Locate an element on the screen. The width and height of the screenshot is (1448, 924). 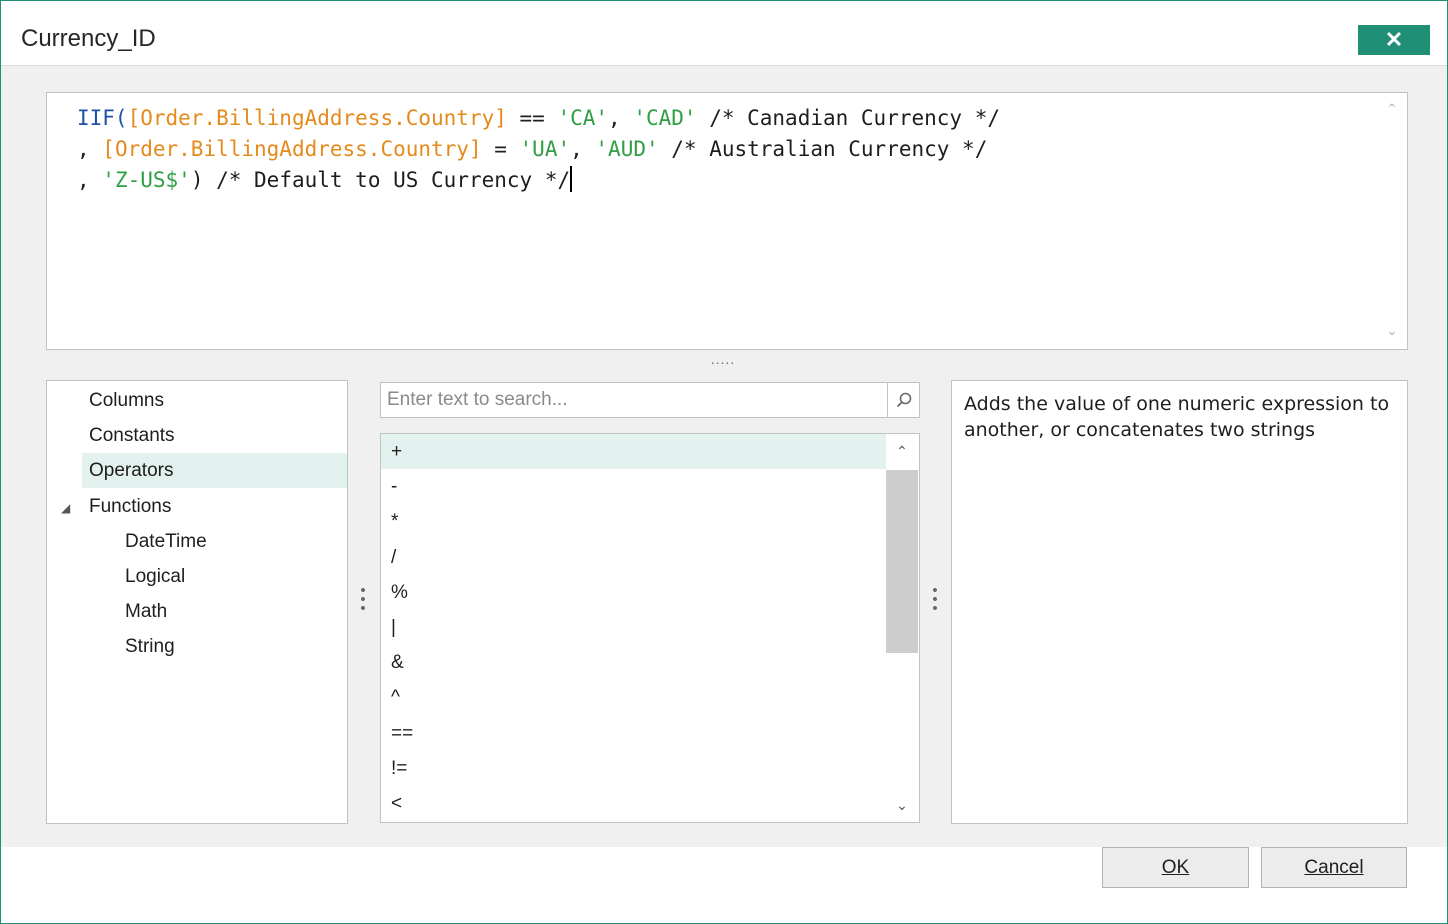
ok-button: OK is located at coordinates (1175, 867).